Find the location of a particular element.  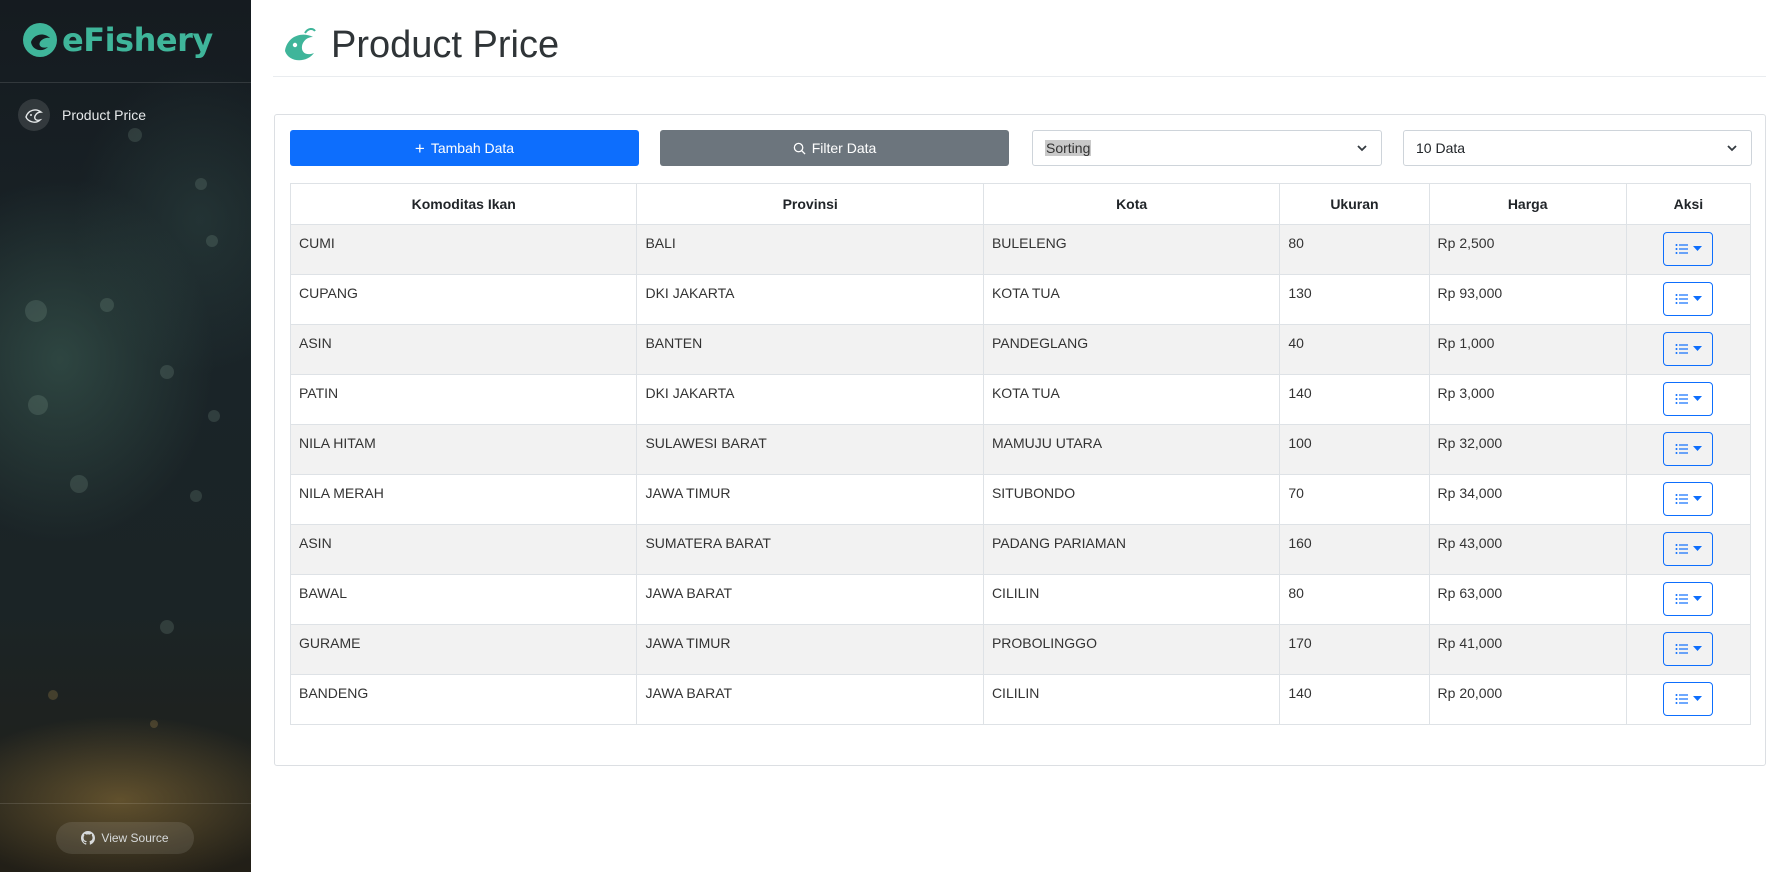

cell-harga: Rp 32,000 is located at coordinates (1527, 449).